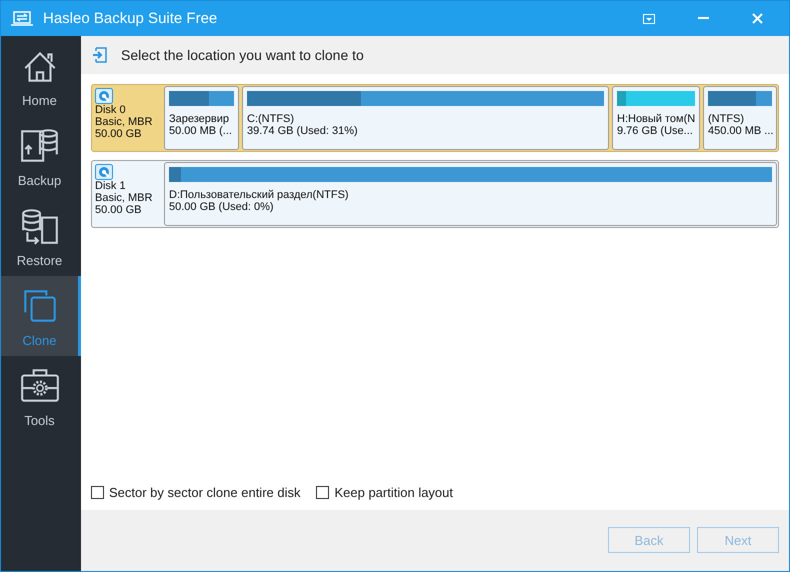  I want to click on disk-name: Disk 0, so click(111, 110).